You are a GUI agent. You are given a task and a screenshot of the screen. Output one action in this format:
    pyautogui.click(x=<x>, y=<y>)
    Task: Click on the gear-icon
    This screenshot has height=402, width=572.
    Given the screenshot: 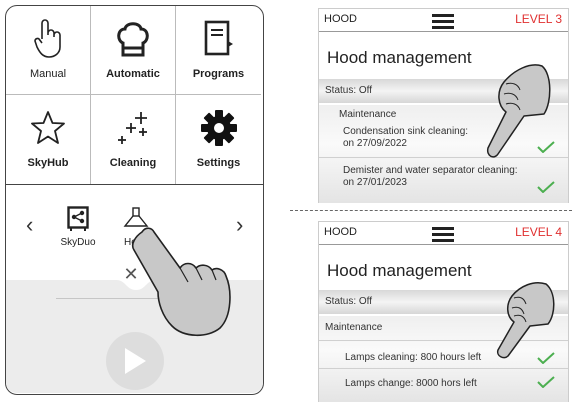 What is the action you would take?
    pyautogui.click(x=218, y=128)
    